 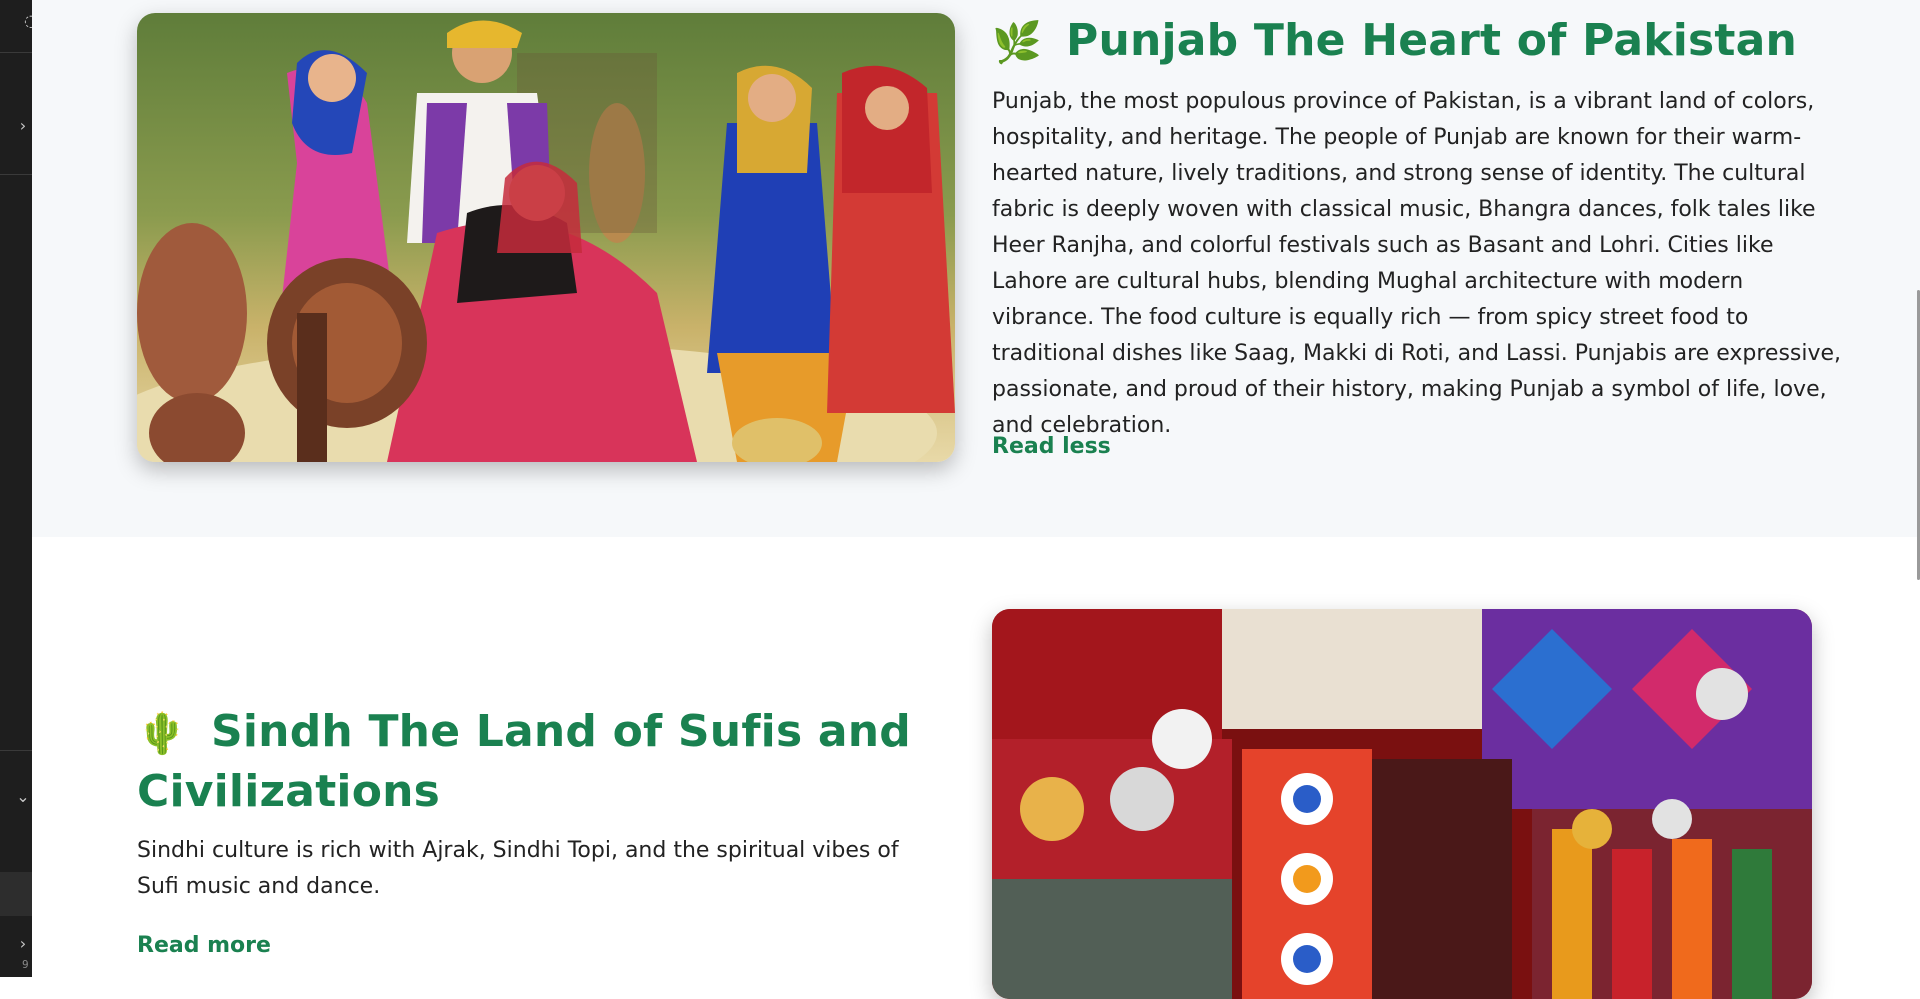 What do you see at coordinates (19, 488) in the screenshot?
I see `editor-gutter: ◌ › ⌄ › 9` at bounding box center [19, 488].